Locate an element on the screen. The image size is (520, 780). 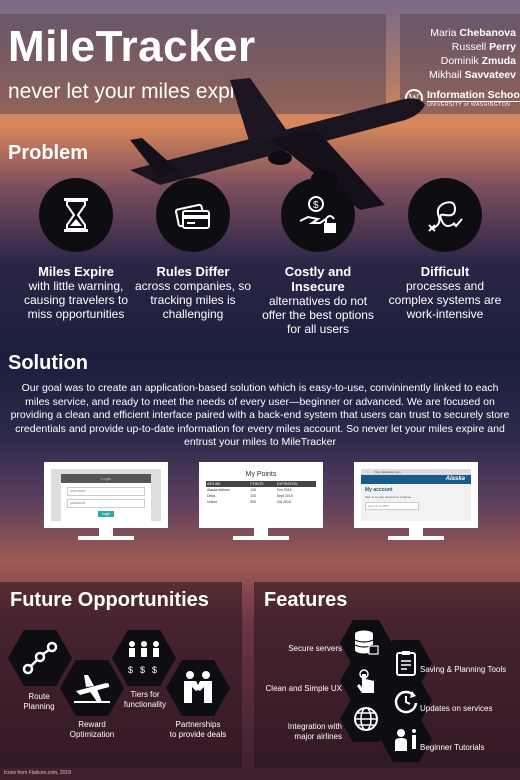
credit-cards-icon is located at coordinates (192, 216).